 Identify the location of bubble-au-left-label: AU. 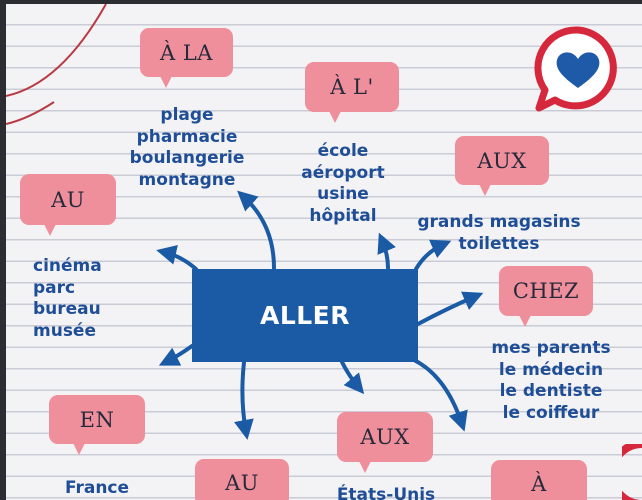
(68, 199).